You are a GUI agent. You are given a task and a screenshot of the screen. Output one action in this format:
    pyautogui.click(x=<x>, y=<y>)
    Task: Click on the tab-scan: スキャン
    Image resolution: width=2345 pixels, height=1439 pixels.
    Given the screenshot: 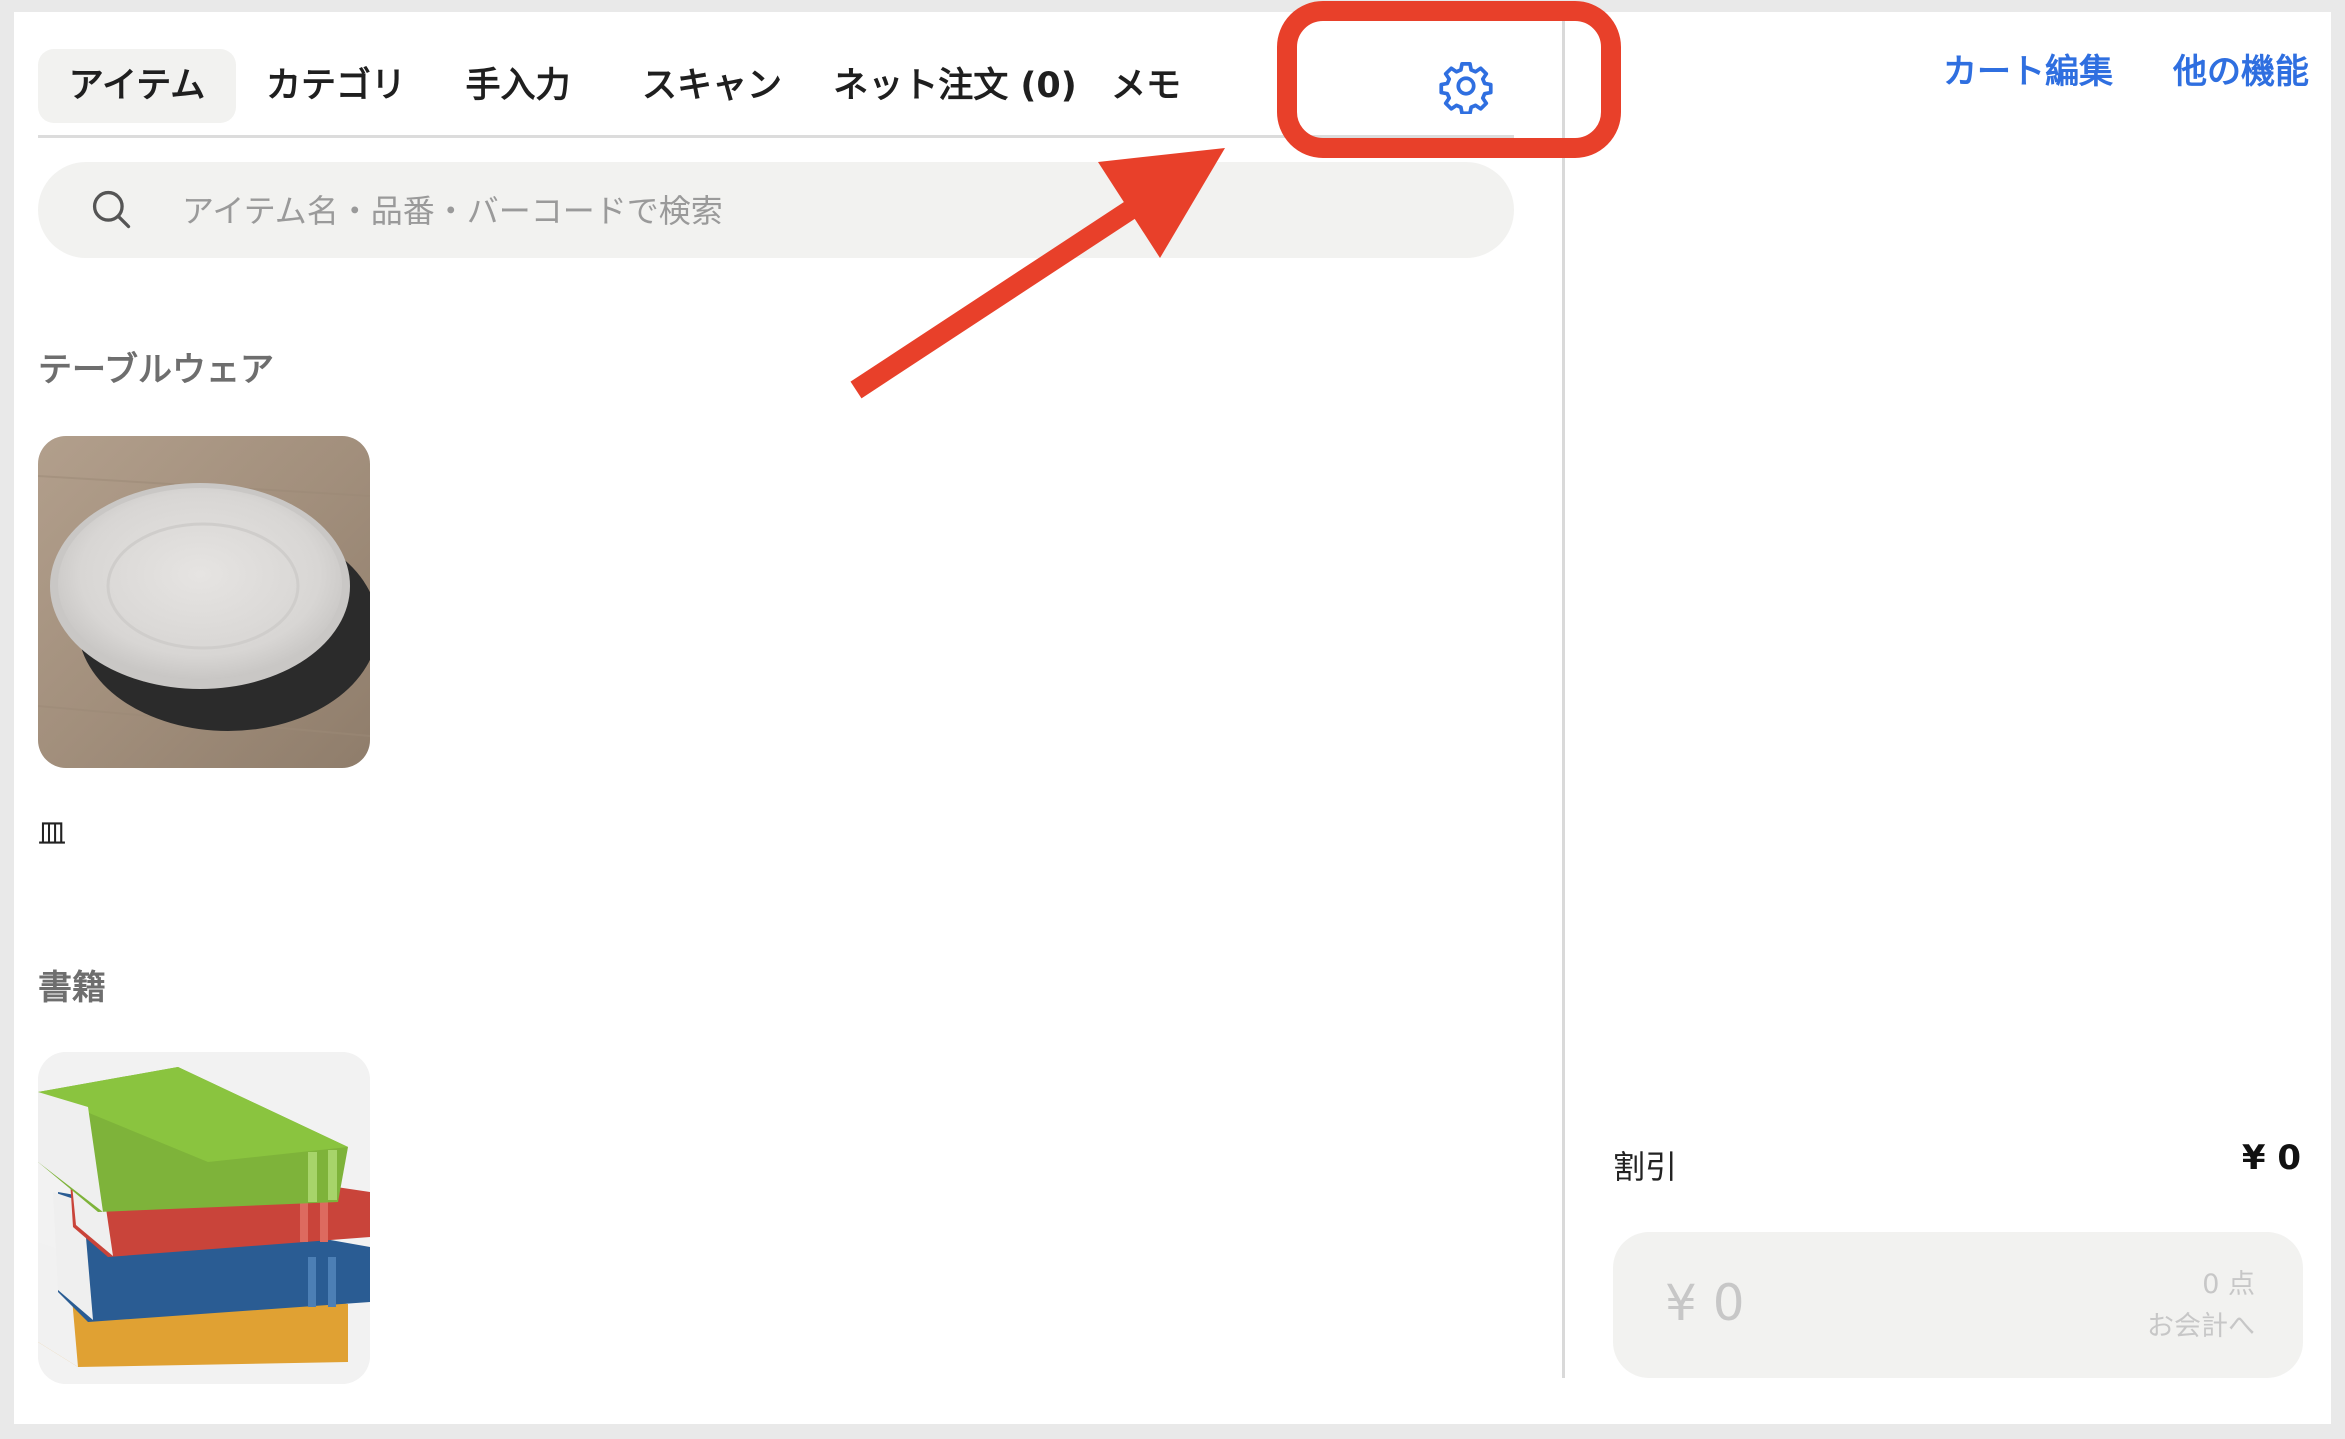 What is the action you would take?
    pyautogui.click(x=712, y=86)
    